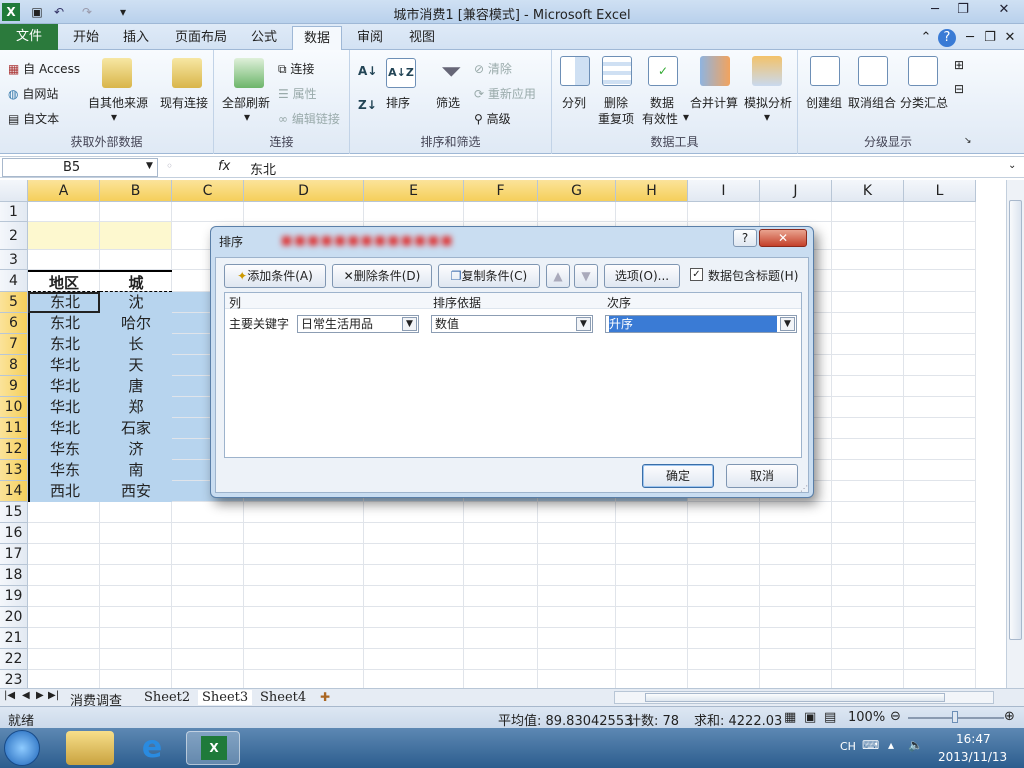 The image size is (1024, 768). What do you see at coordinates (14, 491) in the screenshot?
I see `row-header-14: 14` at bounding box center [14, 491].